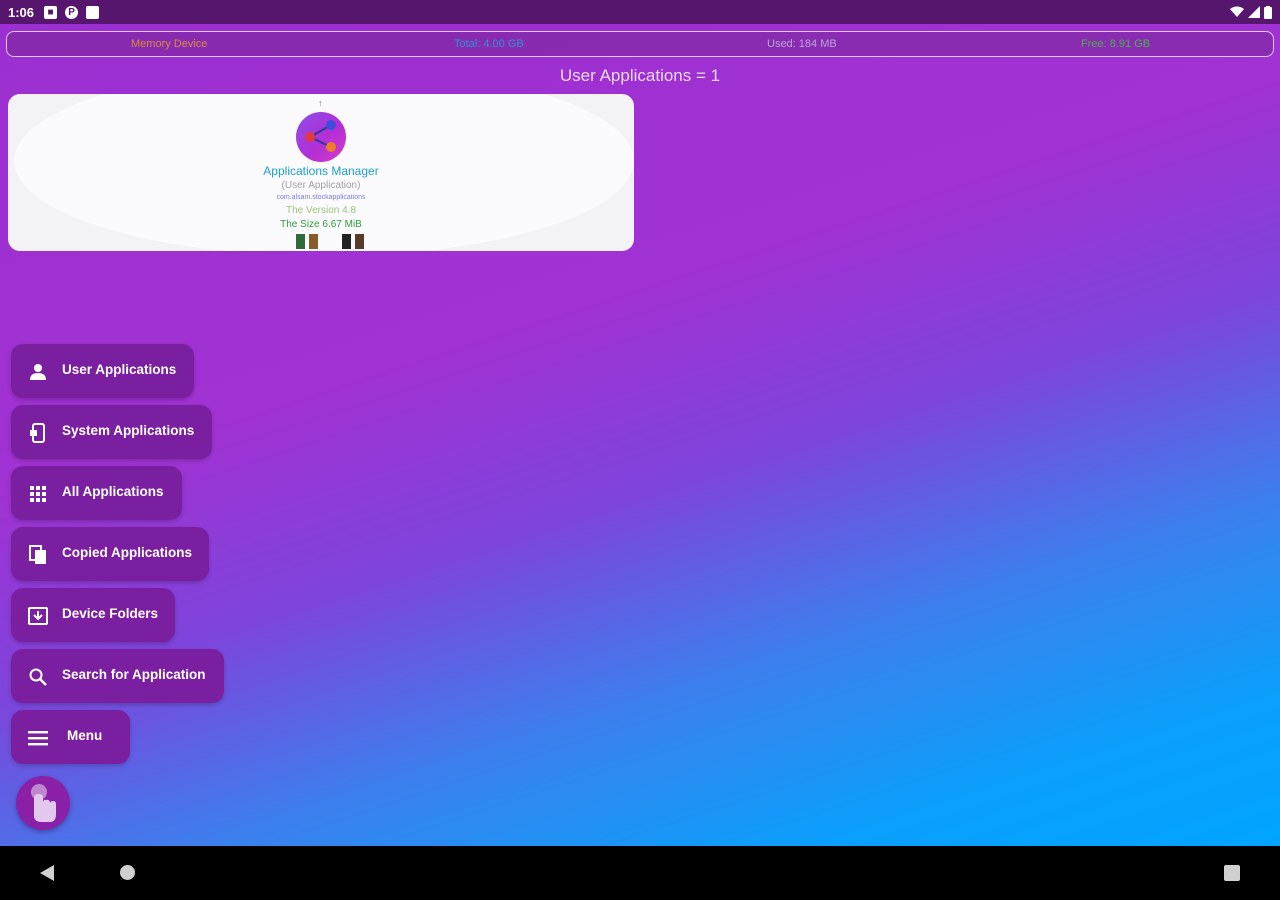 This screenshot has width=1280, height=900. I want to click on user-applications-button: User Applications, so click(102, 371).